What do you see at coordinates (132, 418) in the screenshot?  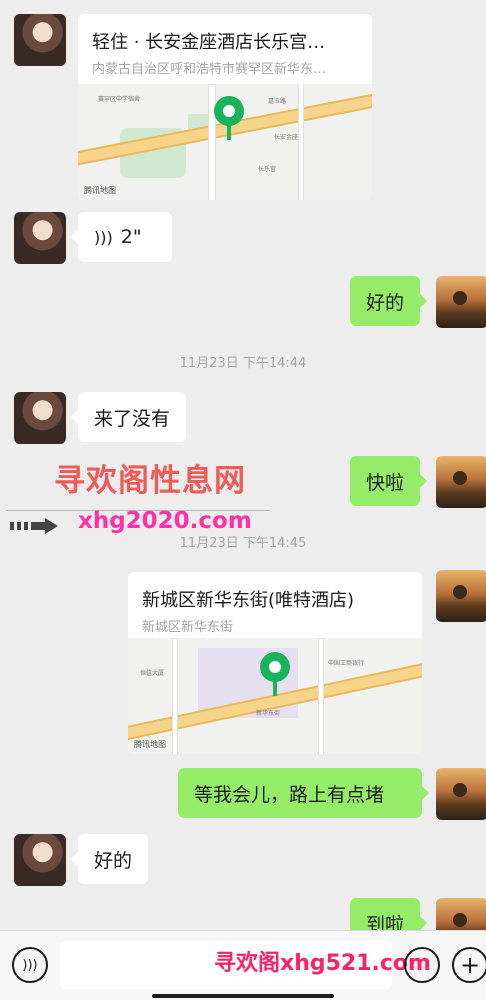 I see `message-text: 来了没有` at bounding box center [132, 418].